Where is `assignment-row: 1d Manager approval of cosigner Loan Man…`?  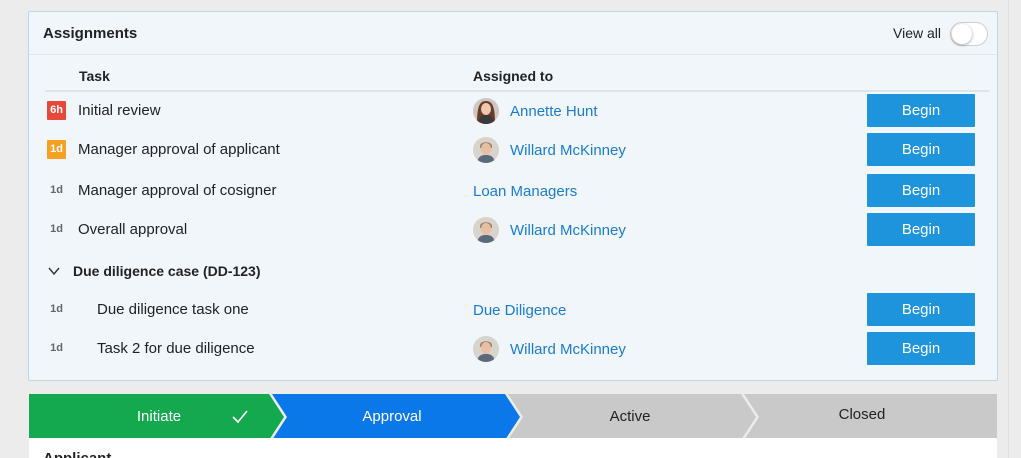 assignment-row: 1d Manager approval of cosigner Loan Man… is located at coordinates (513, 191).